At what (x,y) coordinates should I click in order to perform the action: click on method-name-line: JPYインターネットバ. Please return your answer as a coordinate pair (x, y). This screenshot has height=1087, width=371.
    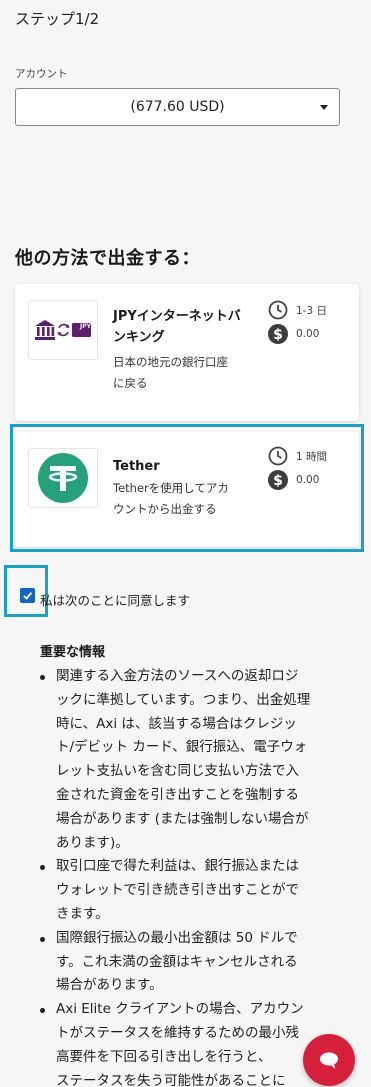
    Looking at the image, I should click on (177, 316).